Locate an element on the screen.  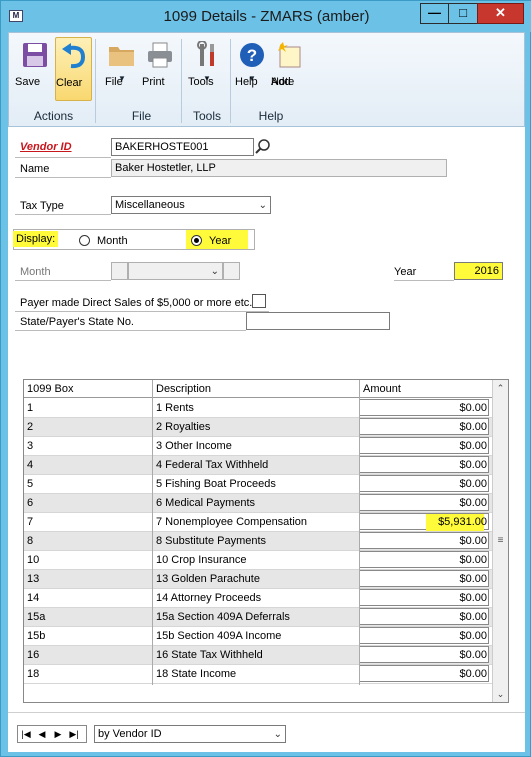
table-row: 15a 15a Section 409A Deferrals $0.00 is located at coordinates (258, 617).